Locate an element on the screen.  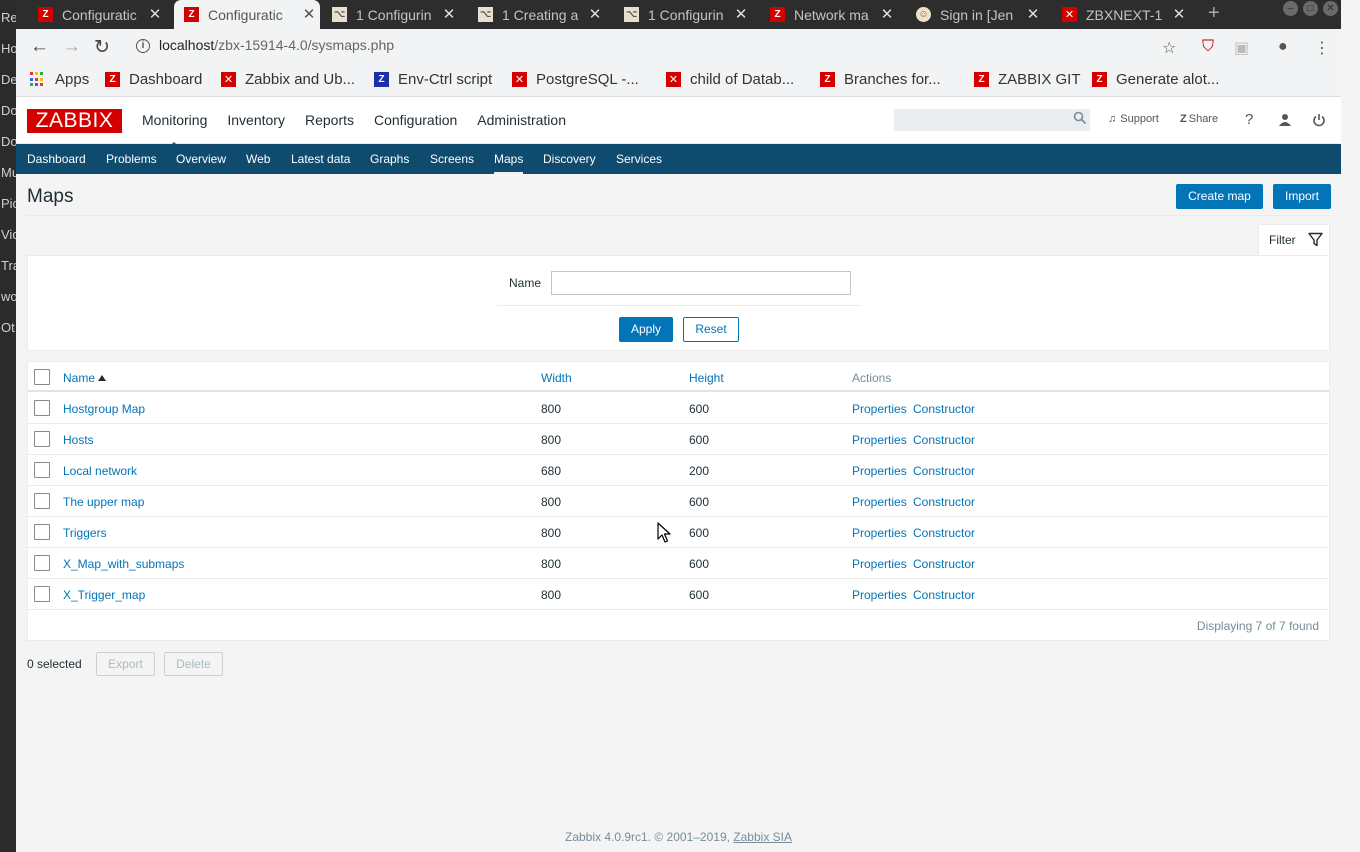
filter-tab: Filter is located at coordinates (1294, 240).